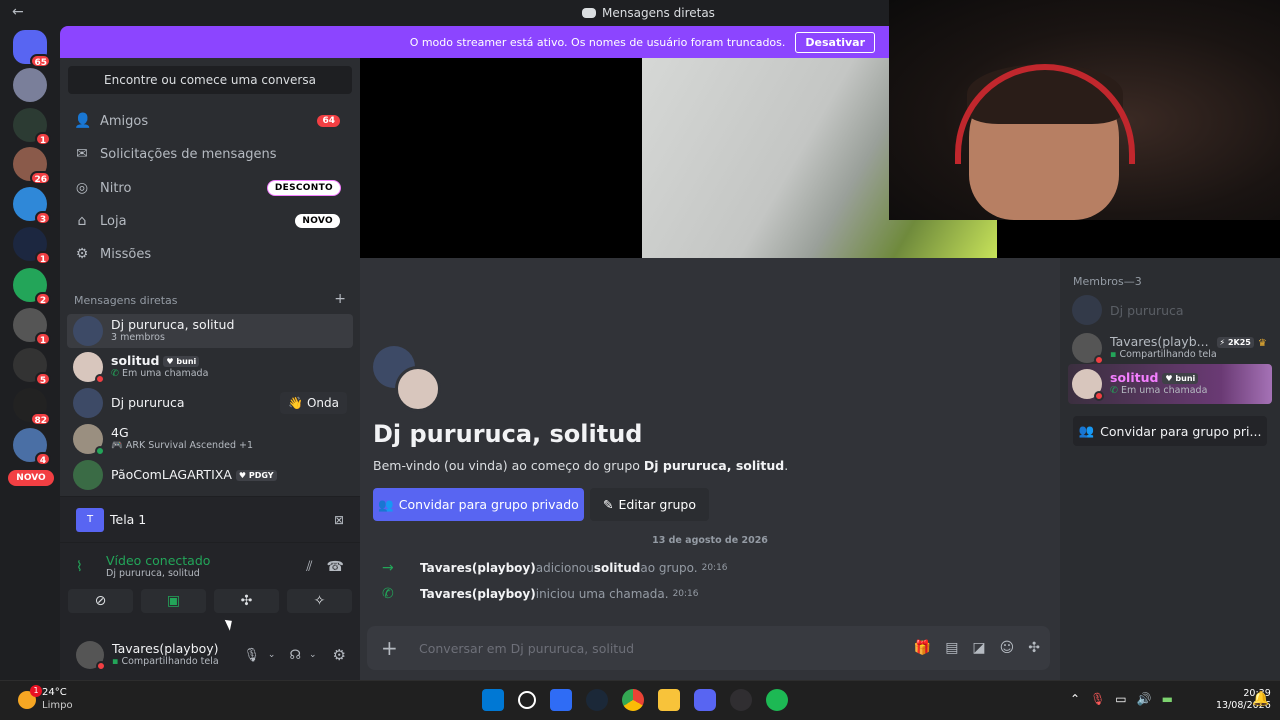 The width and height of the screenshot is (1280, 720). What do you see at coordinates (32, 367) in the screenshot?
I see `server-icon: 5` at bounding box center [32, 367].